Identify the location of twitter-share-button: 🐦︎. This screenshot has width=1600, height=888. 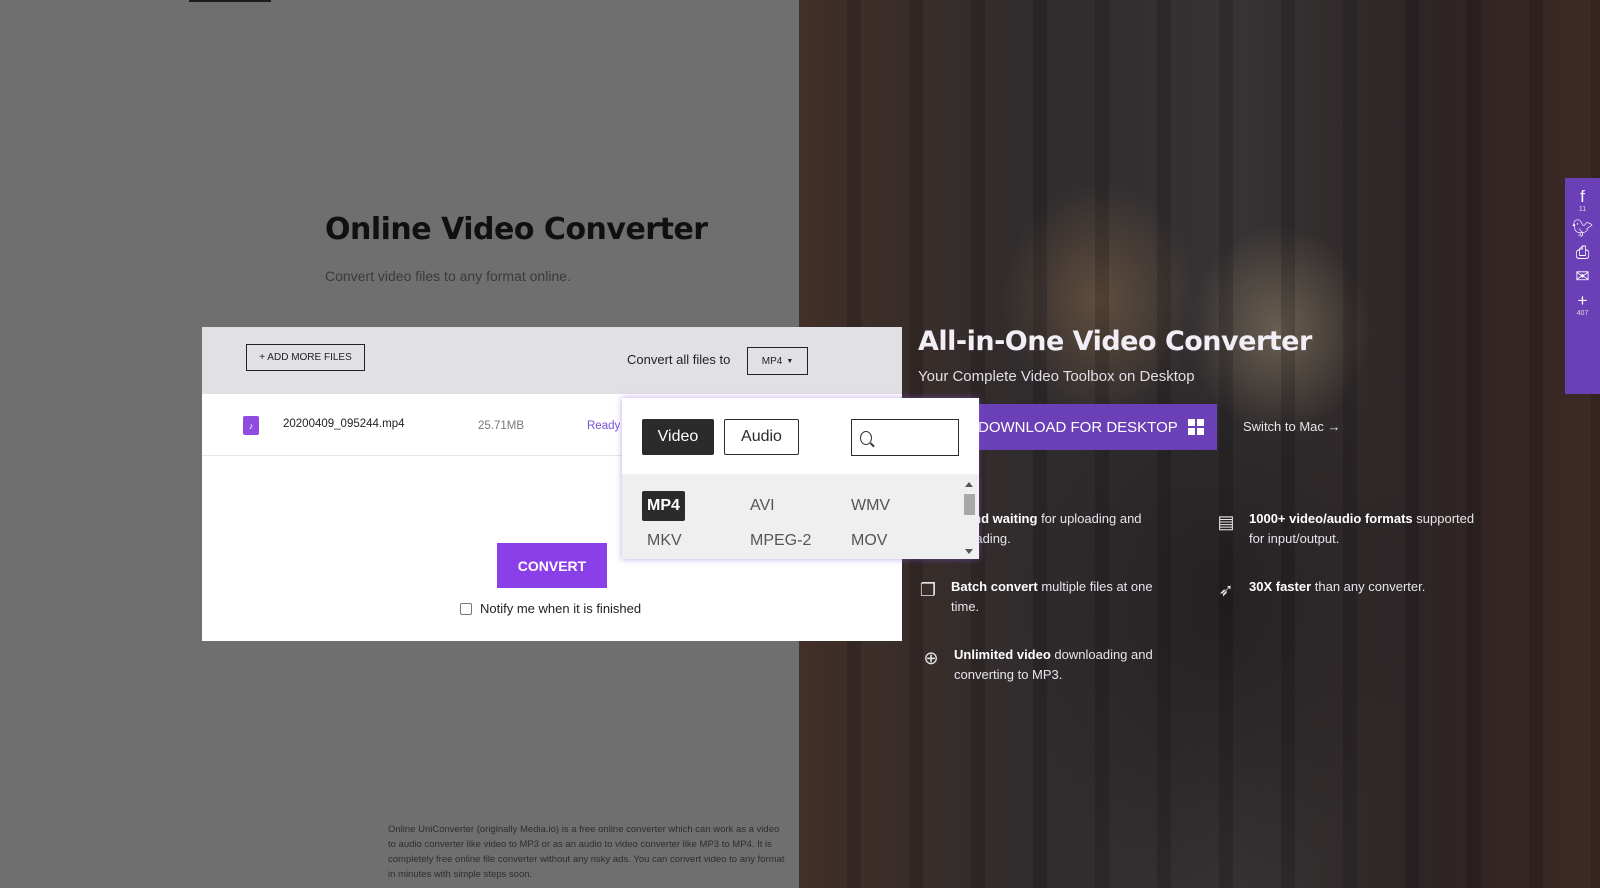
(1582, 229).